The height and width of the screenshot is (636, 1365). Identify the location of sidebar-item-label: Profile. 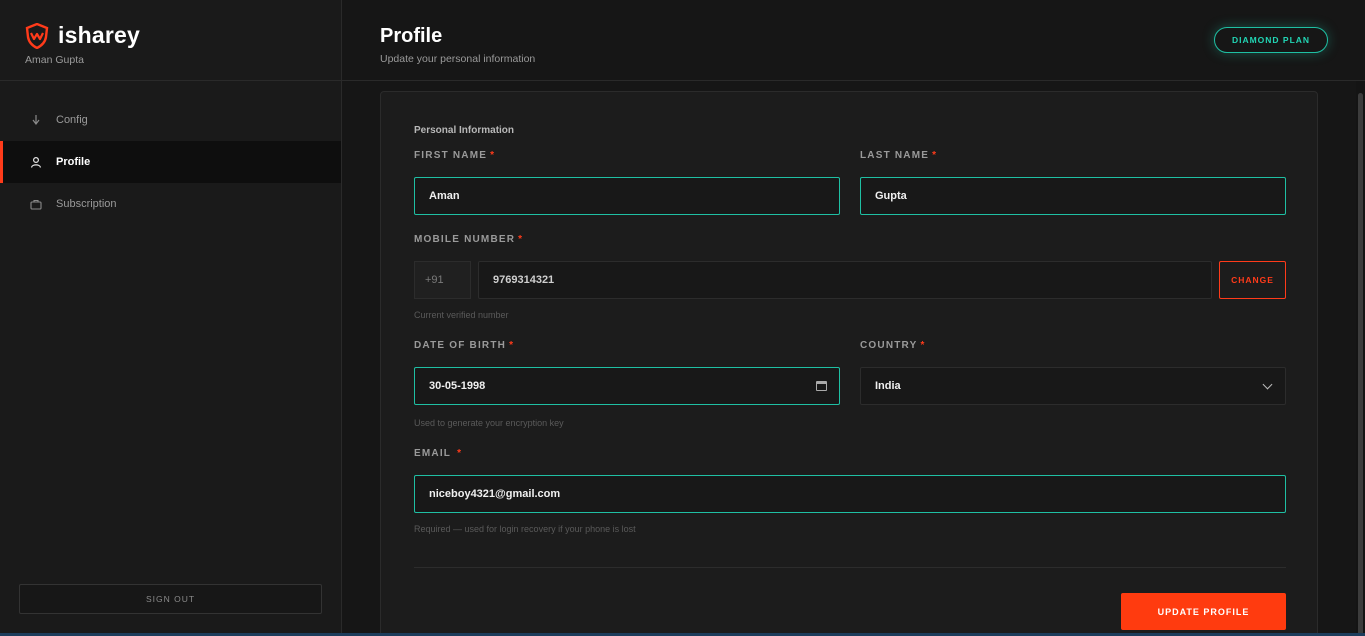
(73, 162).